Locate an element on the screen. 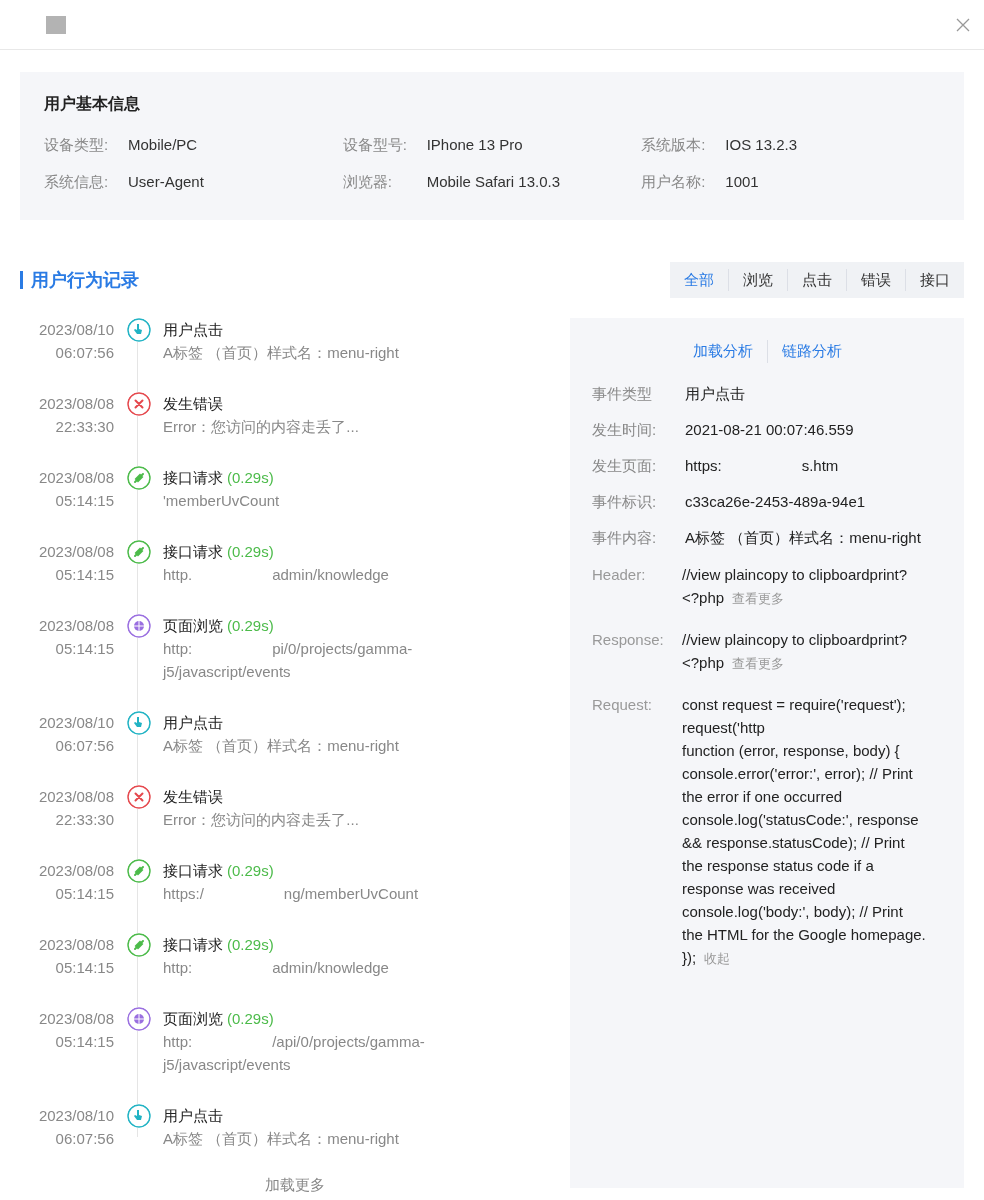 The width and height of the screenshot is (984, 1200). code-text: console.log('statusCode:', response is located at coordinates (800, 819).